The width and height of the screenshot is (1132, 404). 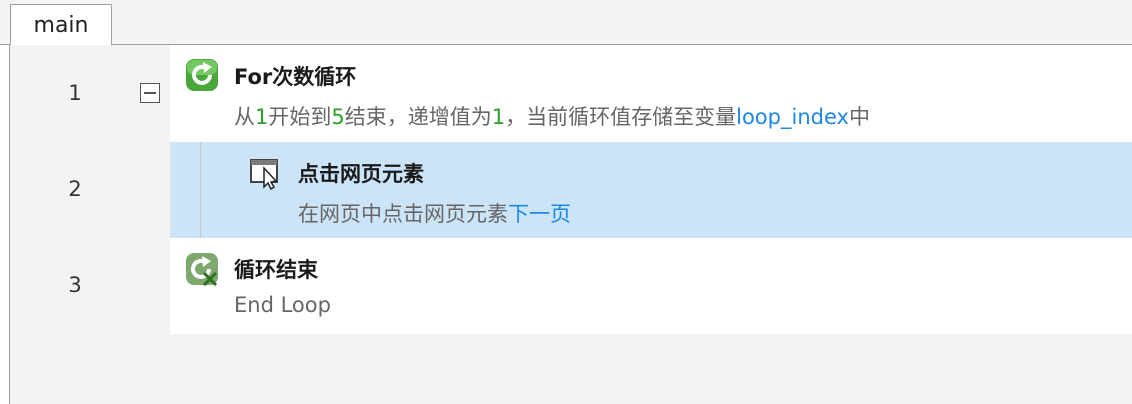 What do you see at coordinates (539, 214) in the screenshot?
I see `element-link-next-page: 下一页` at bounding box center [539, 214].